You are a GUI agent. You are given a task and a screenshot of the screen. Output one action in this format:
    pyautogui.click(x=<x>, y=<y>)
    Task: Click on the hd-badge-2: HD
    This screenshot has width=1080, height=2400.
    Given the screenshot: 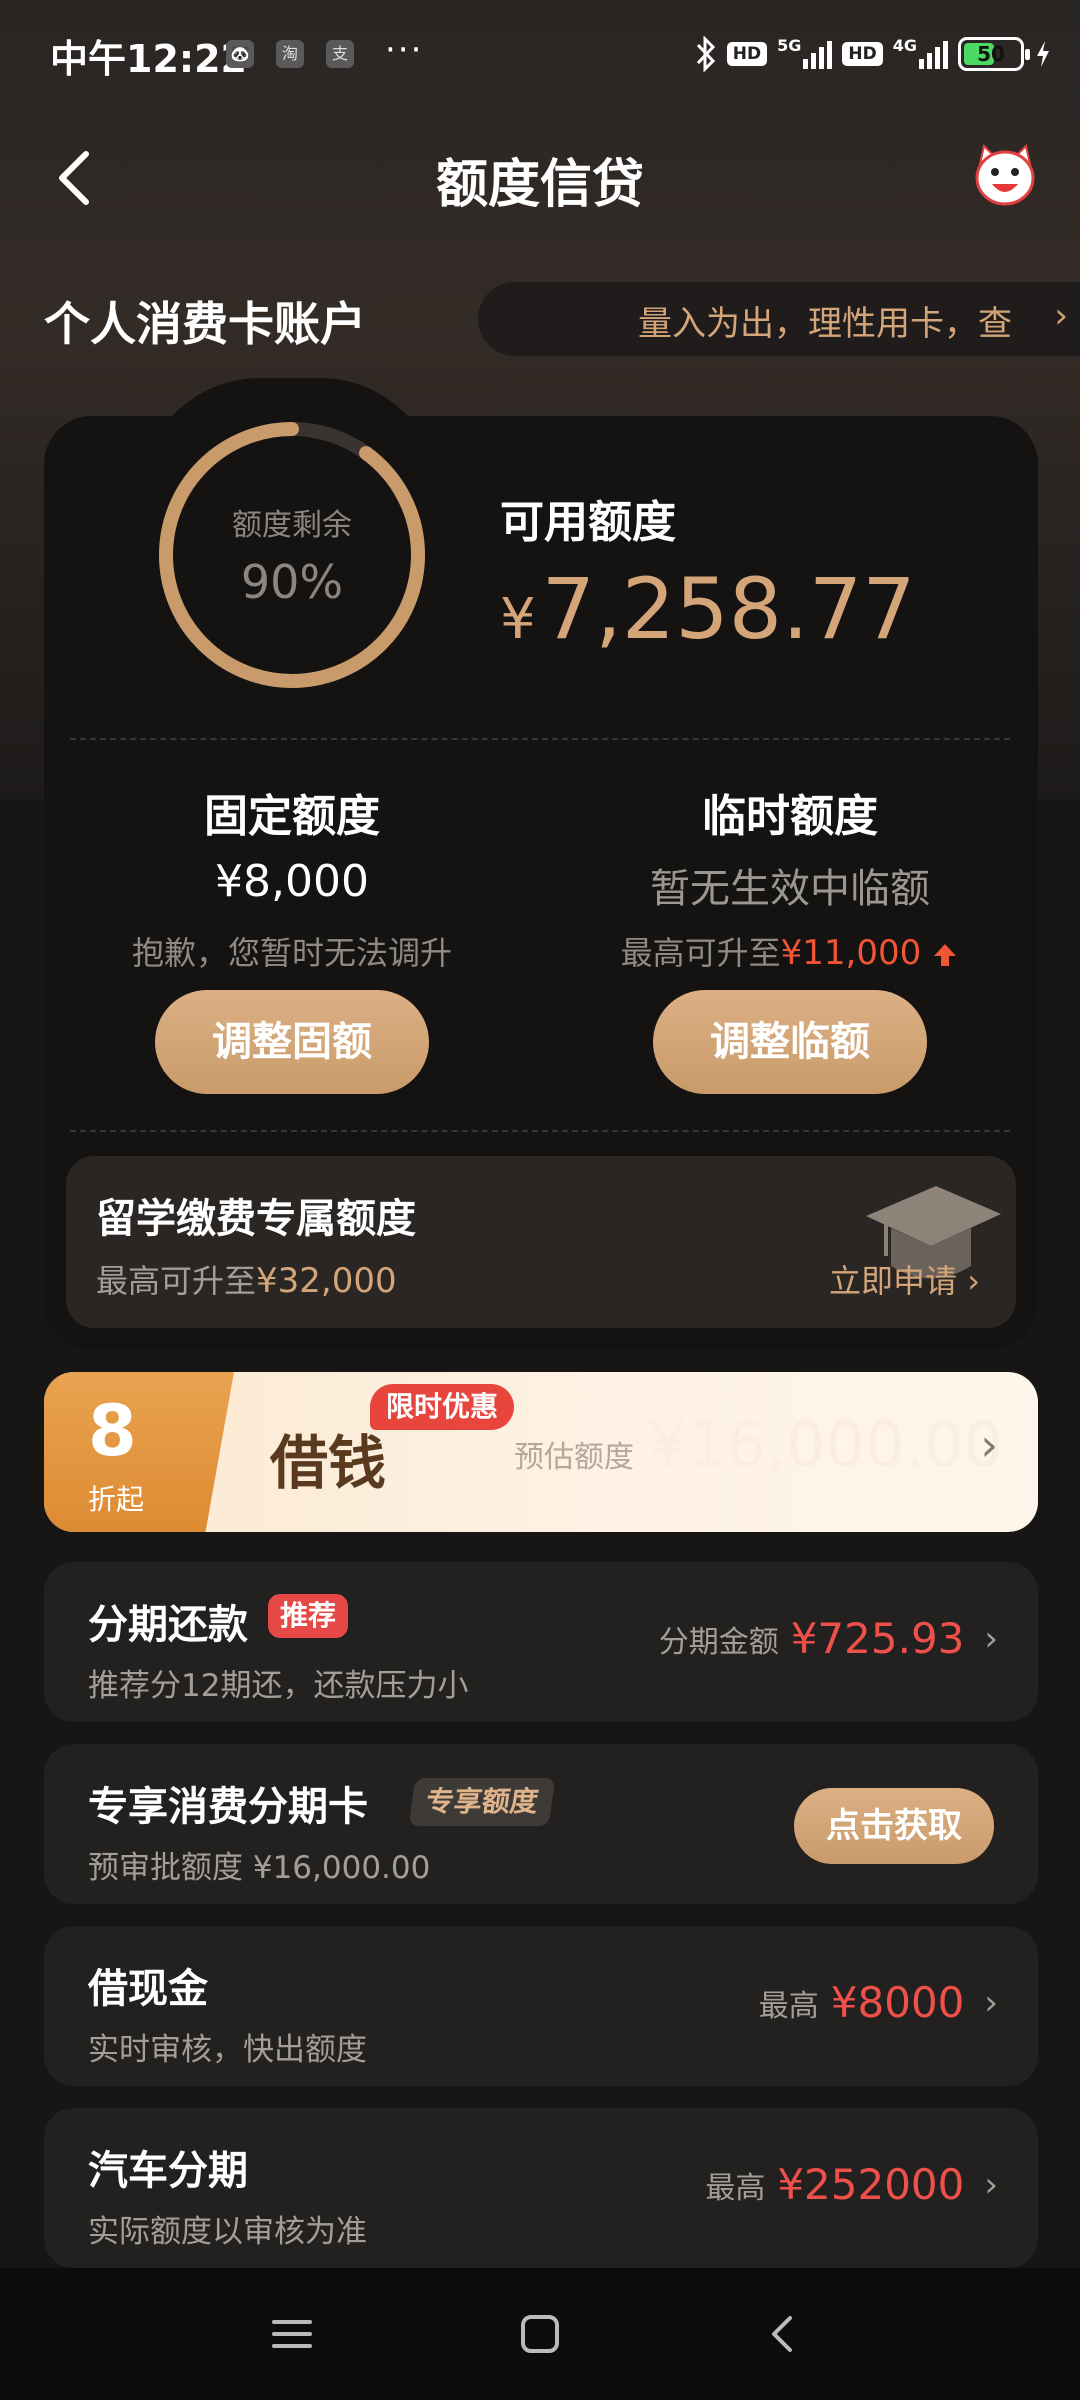 What is the action you would take?
    pyautogui.click(x=862, y=54)
    